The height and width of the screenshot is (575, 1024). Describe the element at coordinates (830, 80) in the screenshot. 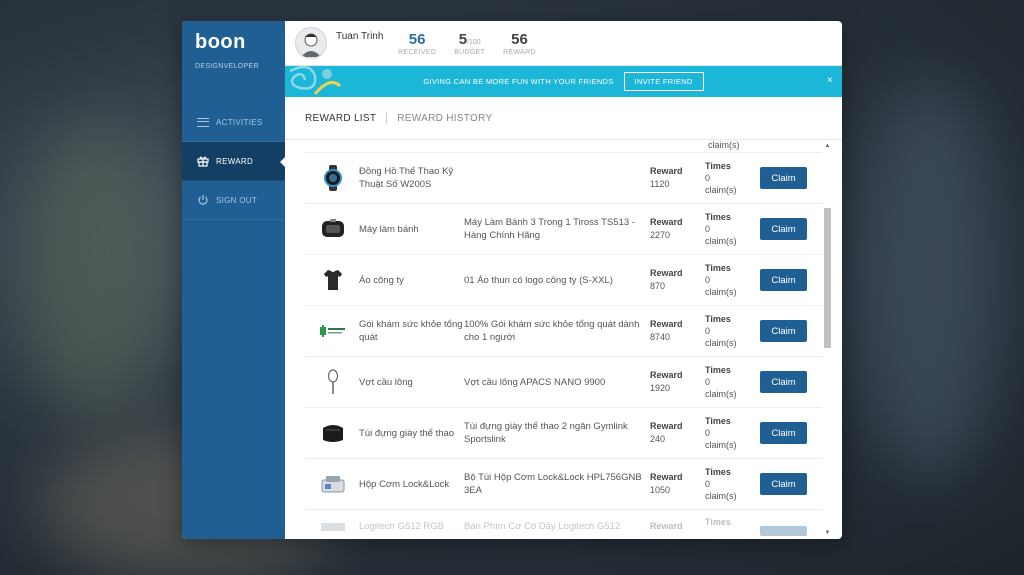

I see `close-icon: ×` at that location.